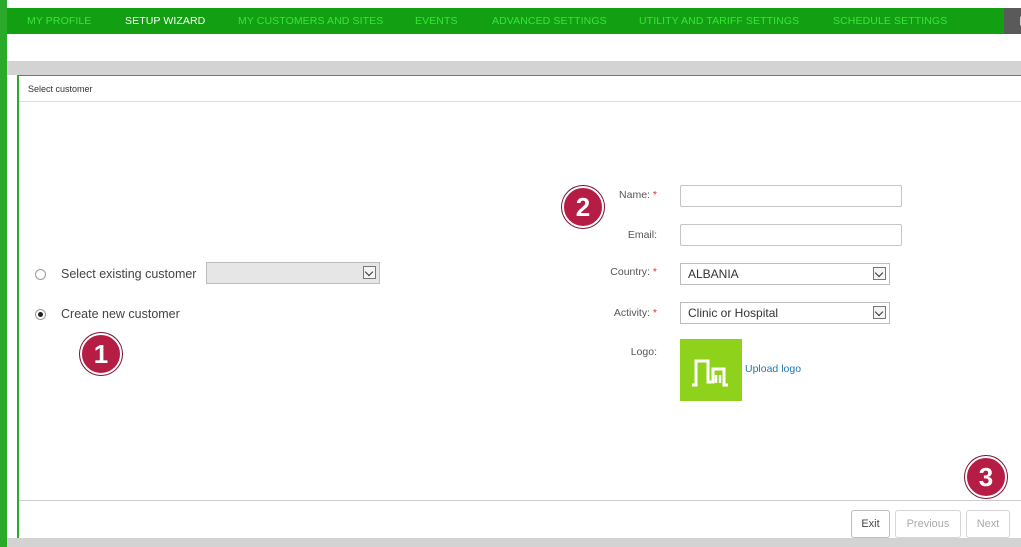 The width and height of the screenshot is (1021, 547). I want to click on existing-customer-select, so click(293, 273).